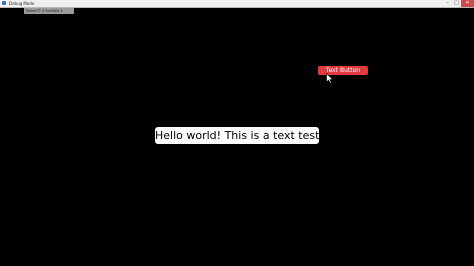 Image resolution: width=474 pixels, height=266 pixels. What do you see at coordinates (22, 3) in the screenshot?
I see `window-title: Debug Mode` at bounding box center [22, 3].